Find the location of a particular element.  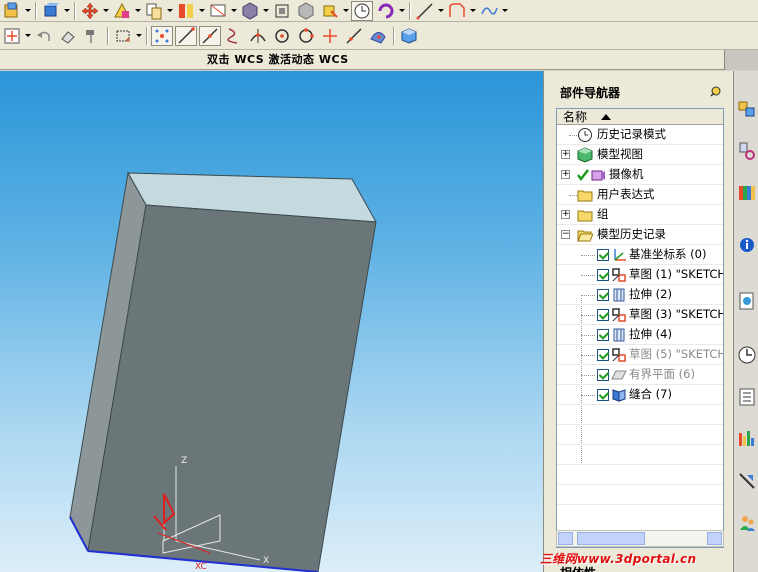

resource-bar is located at coordinates (745, 321).